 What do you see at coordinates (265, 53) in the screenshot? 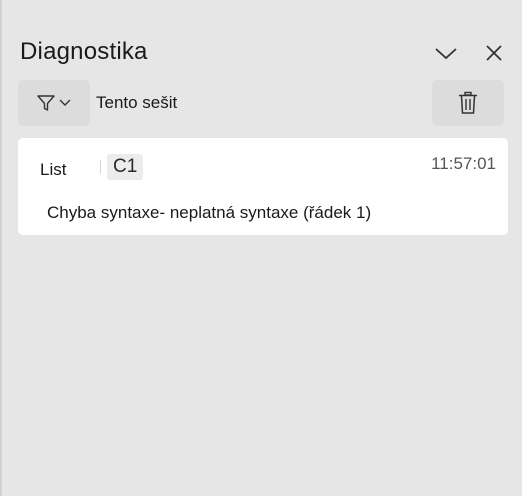
I see `pane-header: Diagnostika` at bounding box center [265, 53].